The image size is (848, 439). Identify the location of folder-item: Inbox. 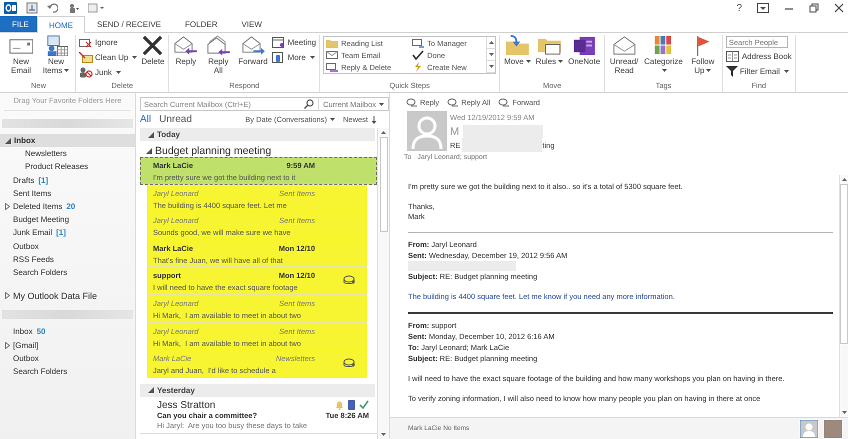
(67, 141).